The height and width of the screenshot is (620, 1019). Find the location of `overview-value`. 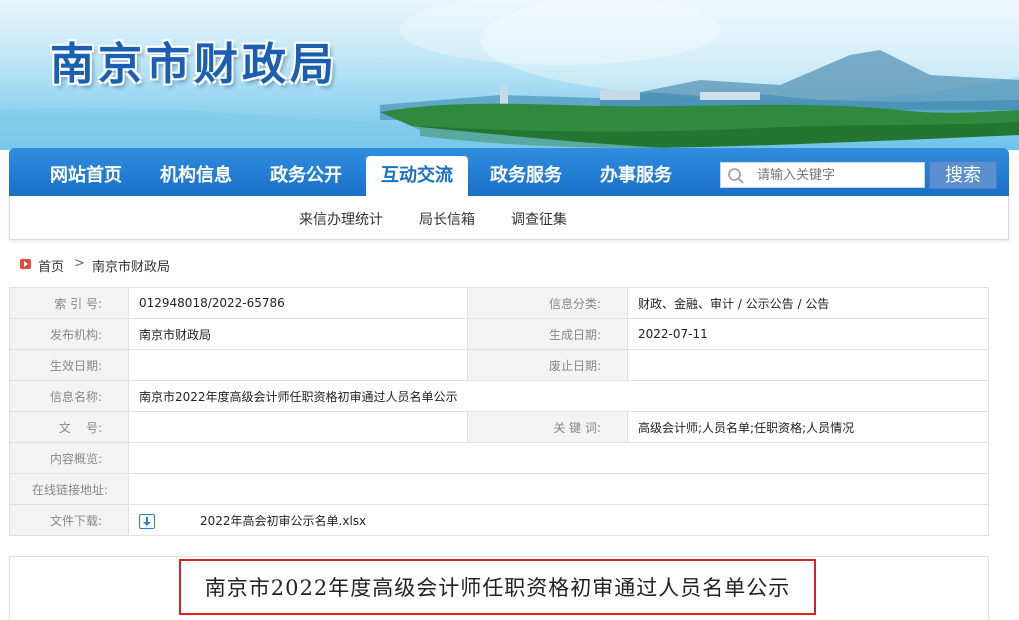

overview-value is located at coordinates (558, 458).